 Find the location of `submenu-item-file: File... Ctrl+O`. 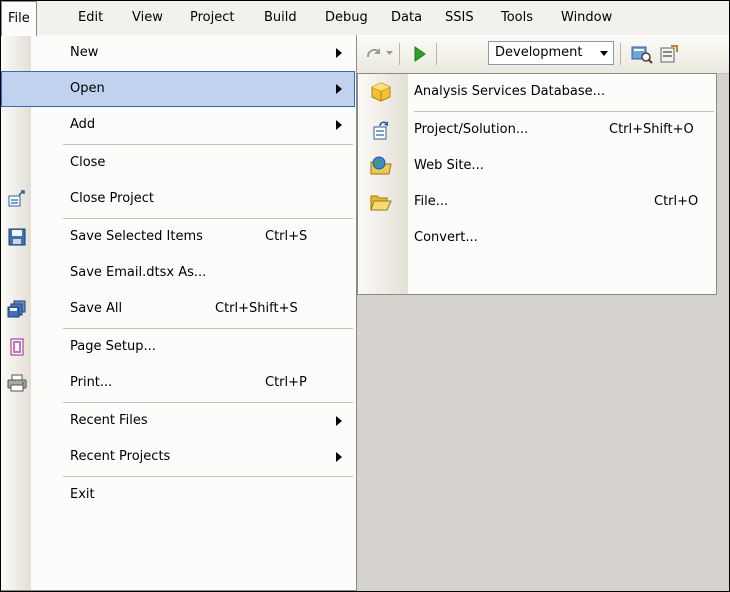

submenu-item-file: File... Ctrl+O is located at coordinates (537, 202).